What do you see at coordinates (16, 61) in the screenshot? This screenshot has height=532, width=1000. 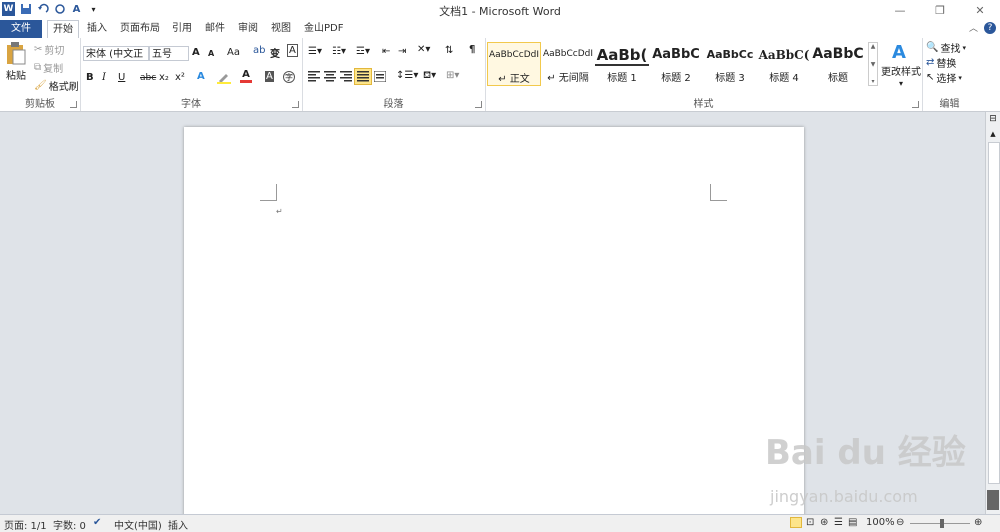 I see `paste-button: 粘贴` at bounding box center [16, 61].